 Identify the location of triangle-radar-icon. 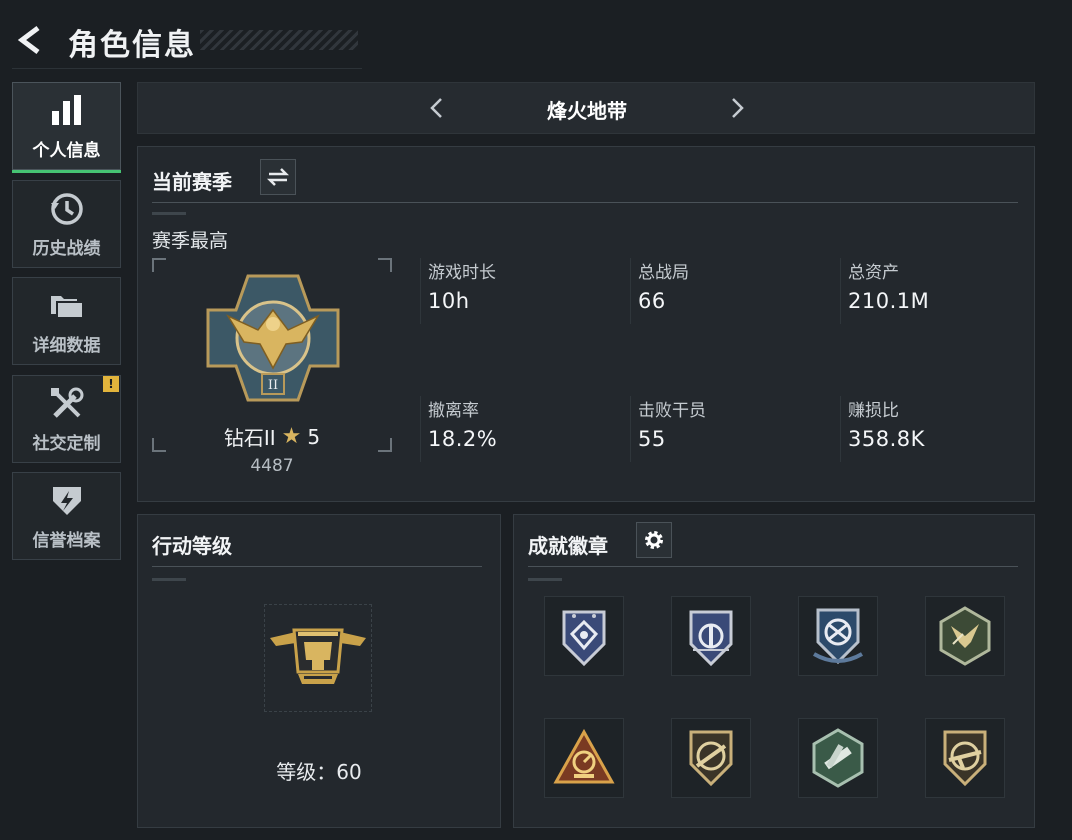
(584, 756).